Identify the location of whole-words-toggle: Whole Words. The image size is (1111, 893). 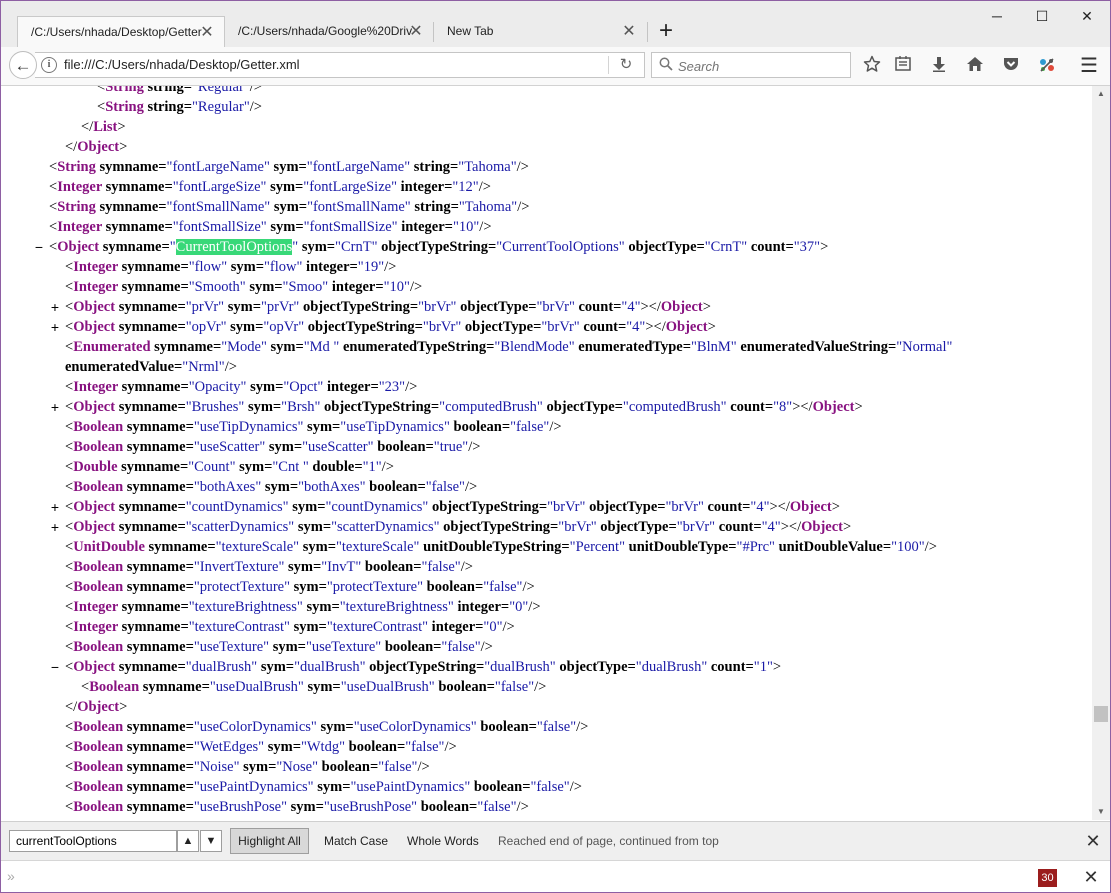
(443, 841).